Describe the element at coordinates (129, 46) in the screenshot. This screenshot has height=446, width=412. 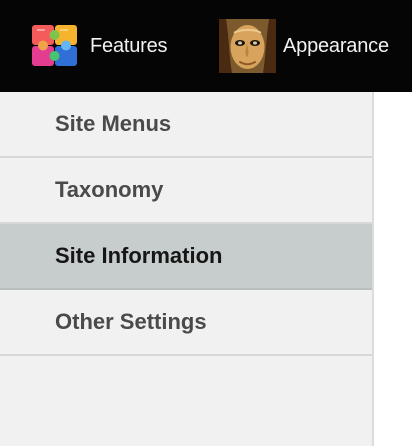
I see `topnav-features-label: Features` at that location.